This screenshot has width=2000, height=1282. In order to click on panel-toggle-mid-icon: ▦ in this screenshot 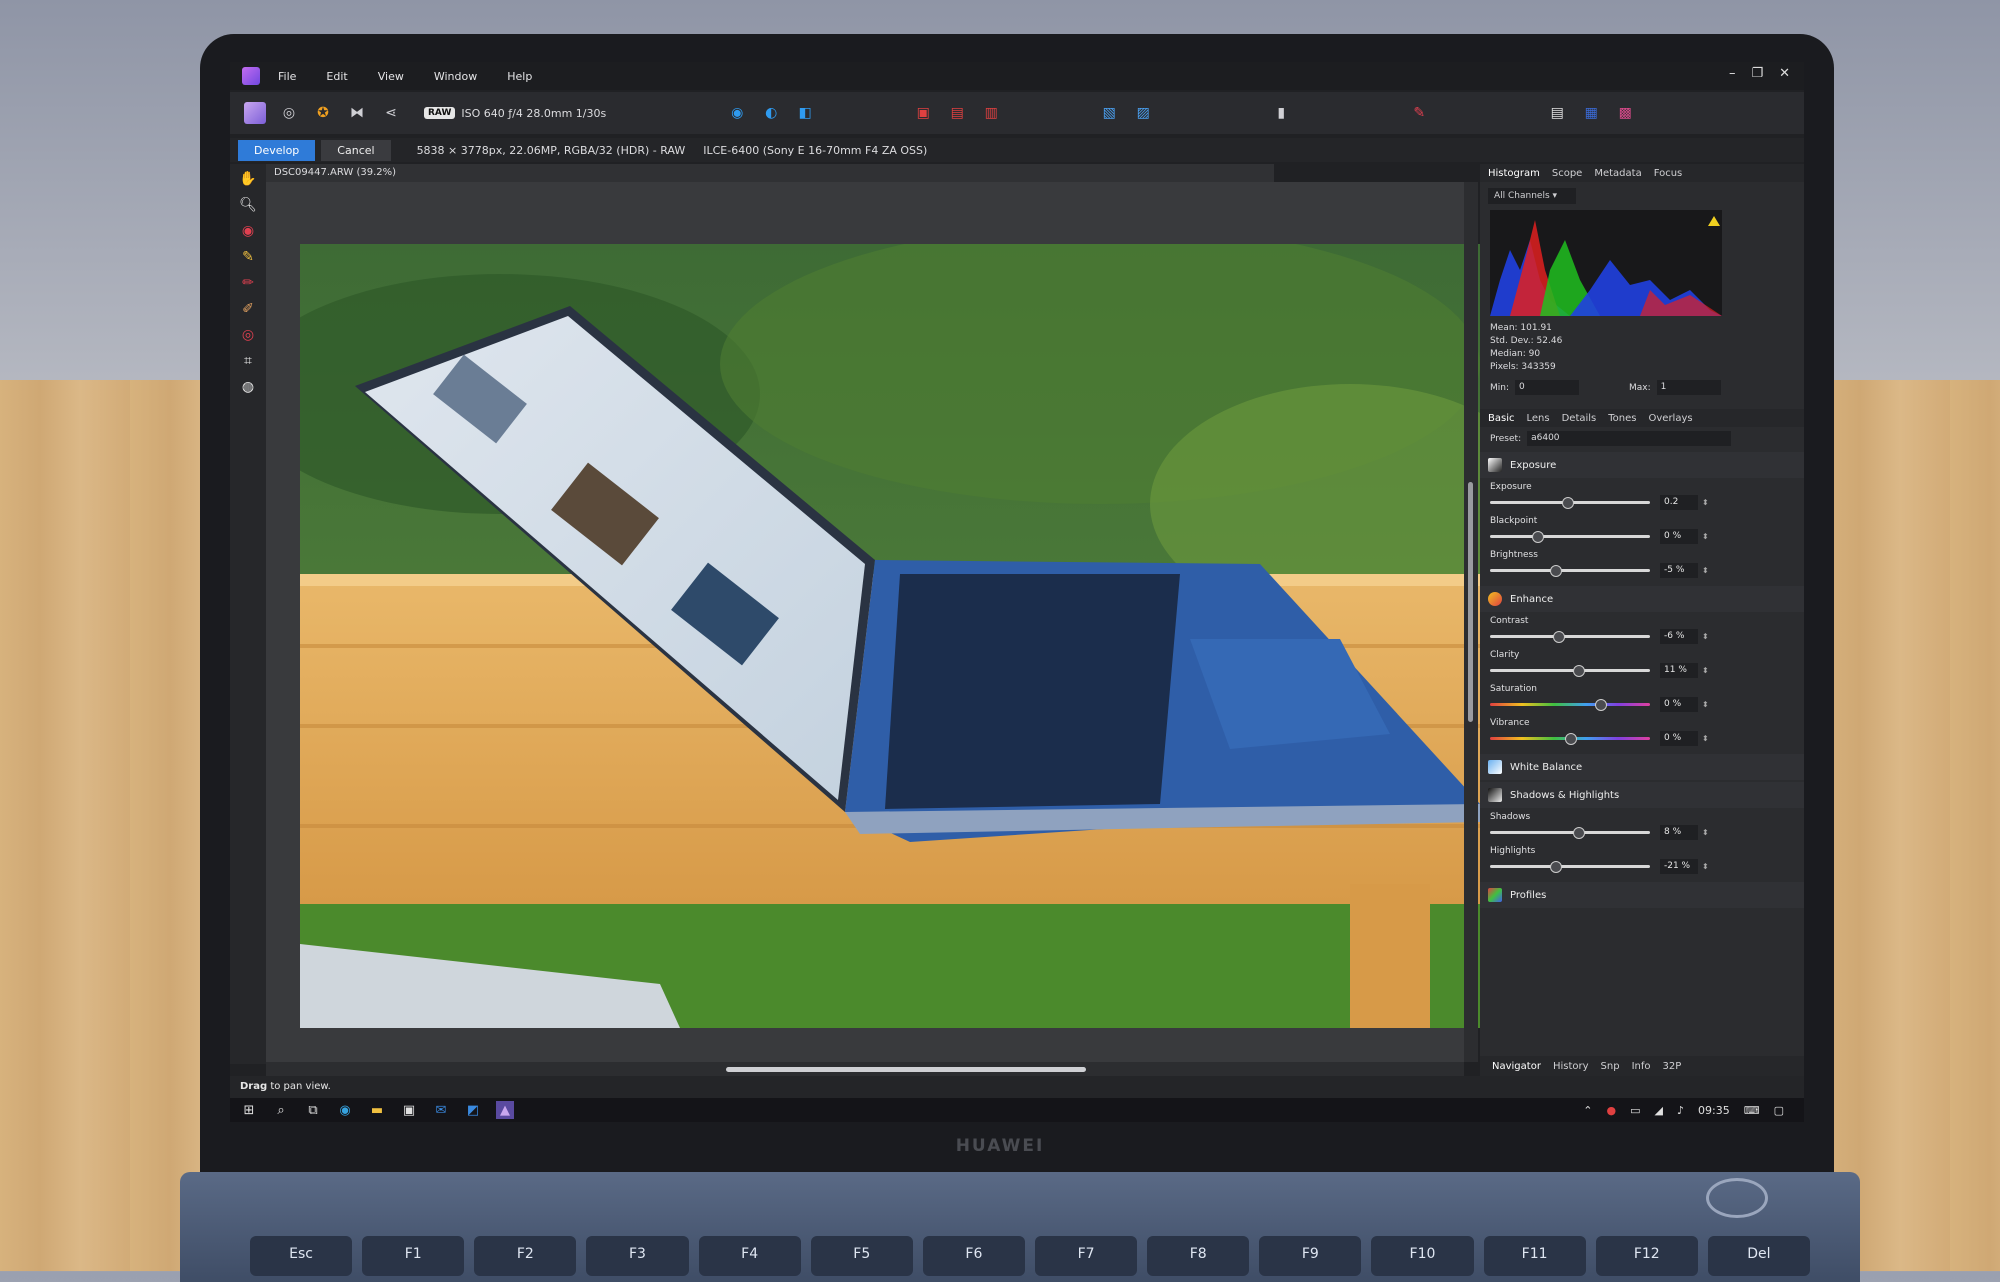, I will do `click(1591, 113)`.